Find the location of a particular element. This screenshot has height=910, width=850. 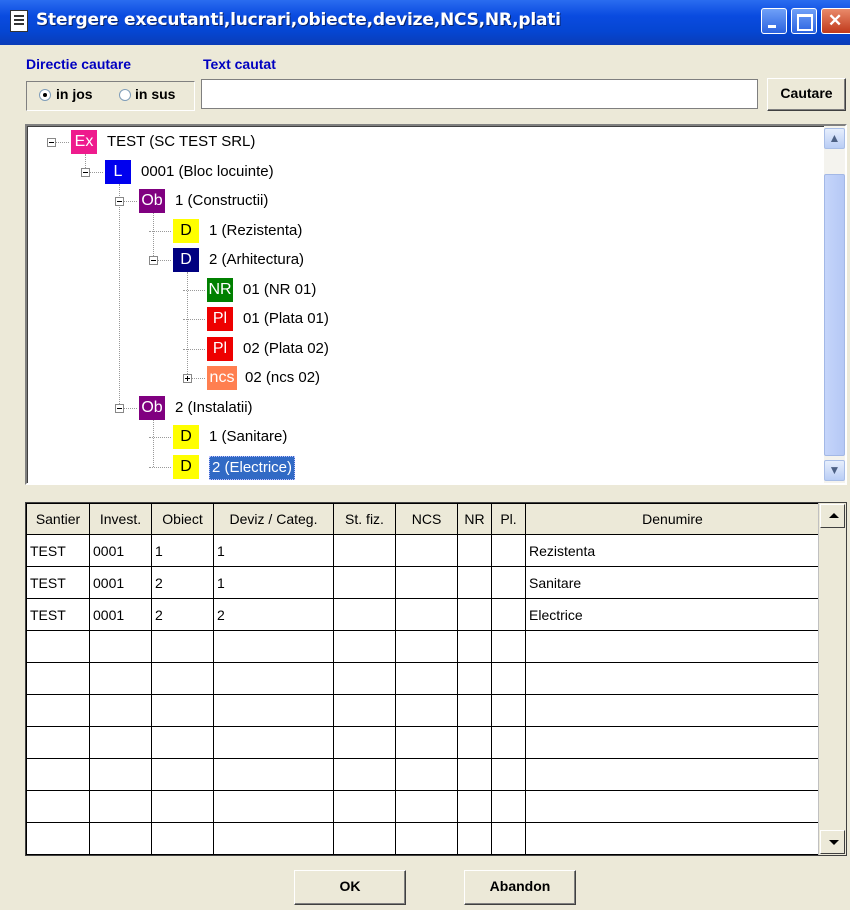

tree-node-label: 02 (ncs 02) is located at coordinates (282, 378).